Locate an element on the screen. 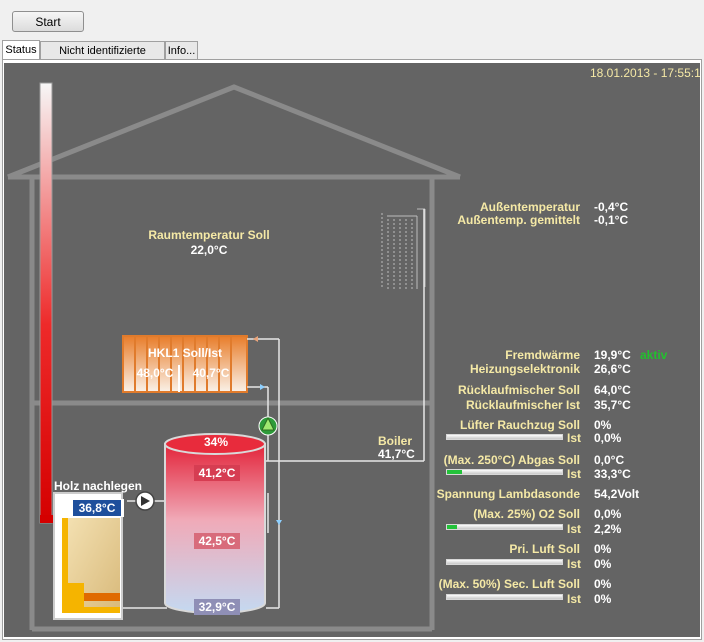  outside-temp-label: Außentemperatur is located at coordinates (529, 207).